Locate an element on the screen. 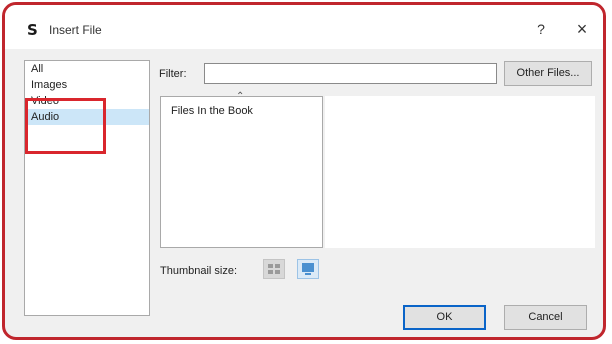 The height and width of the screenshot is (344, 612). category-item-all: All is located at coordinates (87, 69).